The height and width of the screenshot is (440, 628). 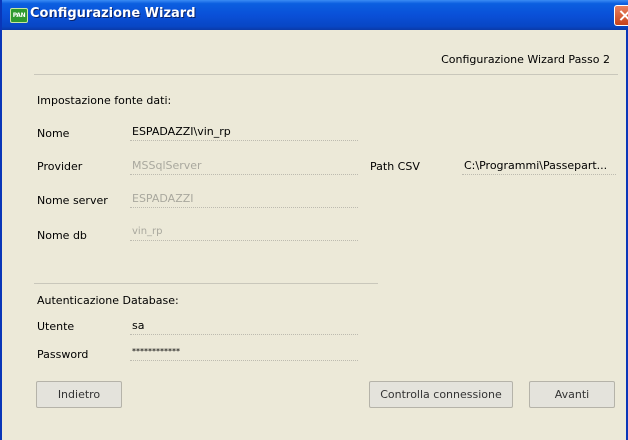 I want to click on nome-label: Nome, so click(x=53, y=133).